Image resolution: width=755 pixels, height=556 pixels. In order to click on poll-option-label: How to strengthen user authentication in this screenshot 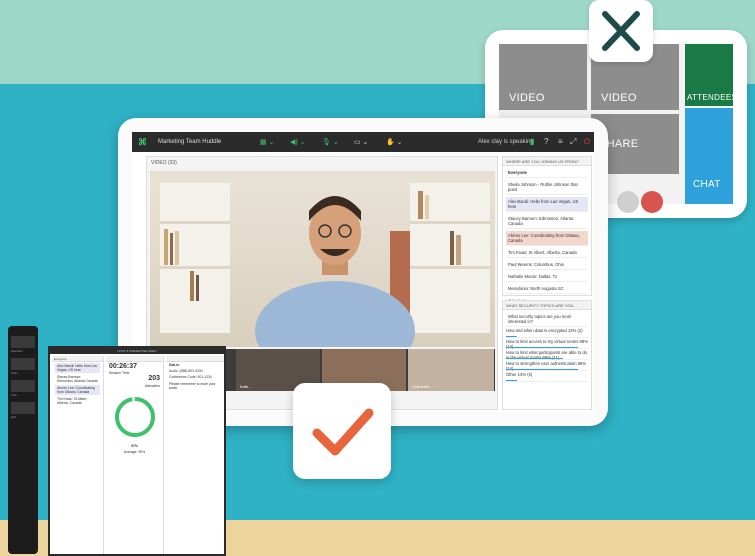, I will do `click(541, 363)`.